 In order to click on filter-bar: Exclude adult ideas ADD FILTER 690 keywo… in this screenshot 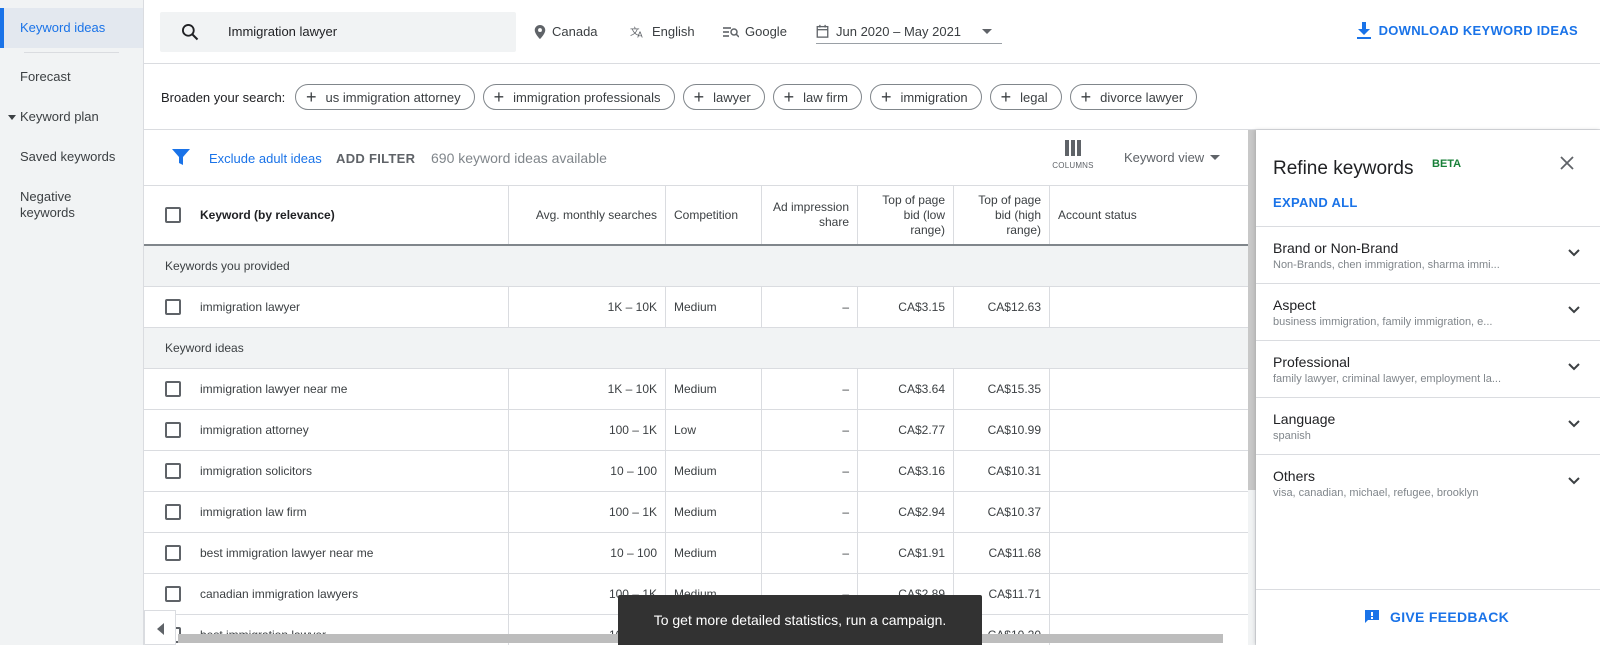, I will do `click(696, 158)`.